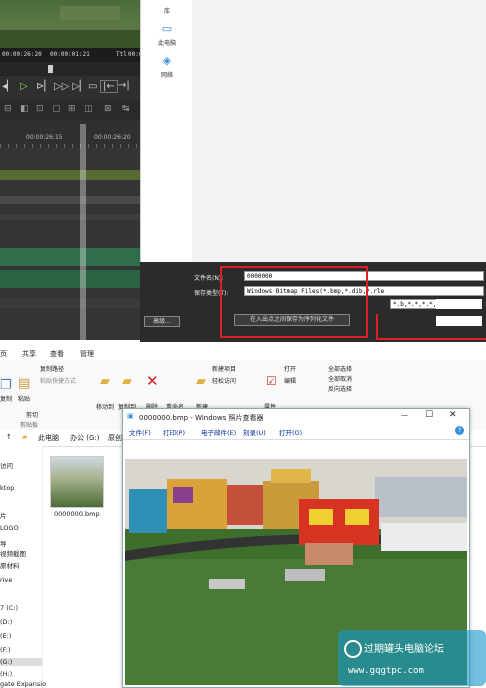  What do you see at coordinates (140, 432) in the screenshot?
I see `menu-file: 文件(F)` at bounding box center [140, 432].